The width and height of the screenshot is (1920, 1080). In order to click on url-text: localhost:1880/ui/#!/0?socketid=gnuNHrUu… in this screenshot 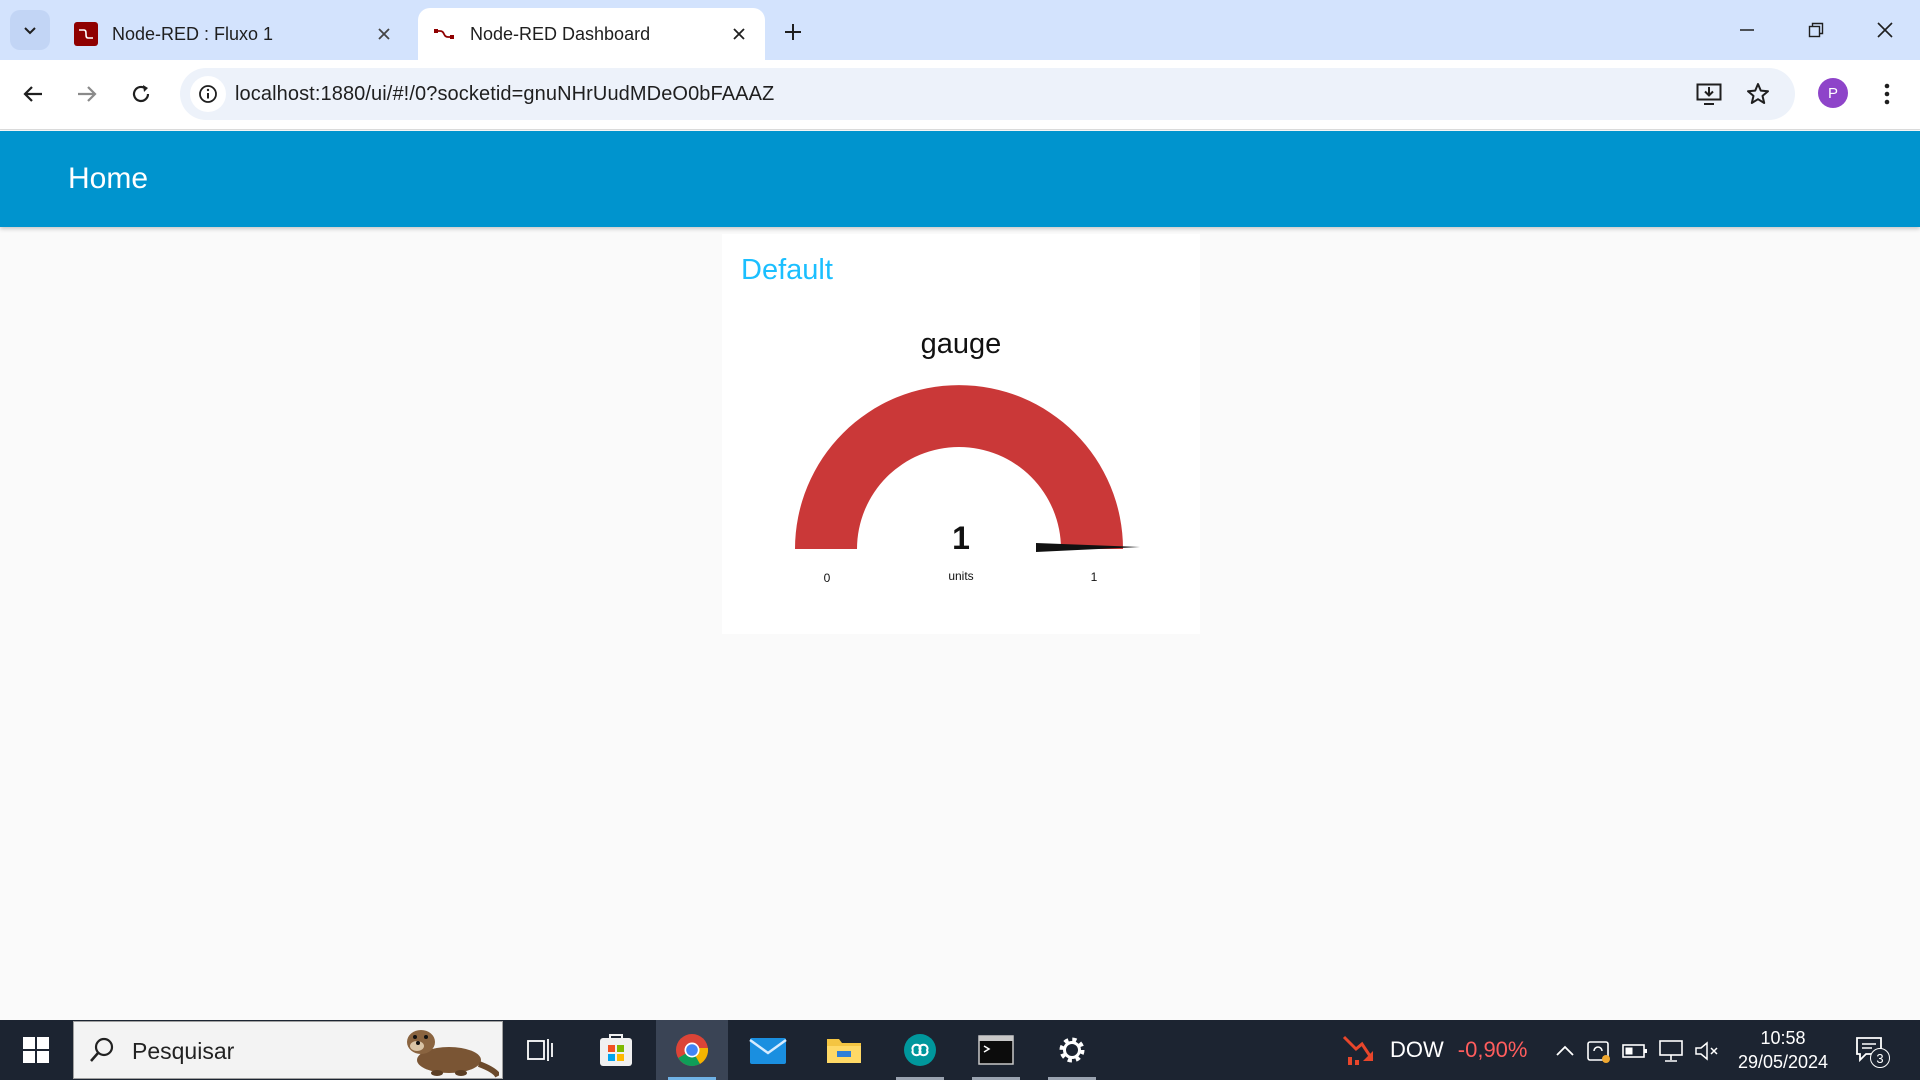, I will do `click(504, 94)`.